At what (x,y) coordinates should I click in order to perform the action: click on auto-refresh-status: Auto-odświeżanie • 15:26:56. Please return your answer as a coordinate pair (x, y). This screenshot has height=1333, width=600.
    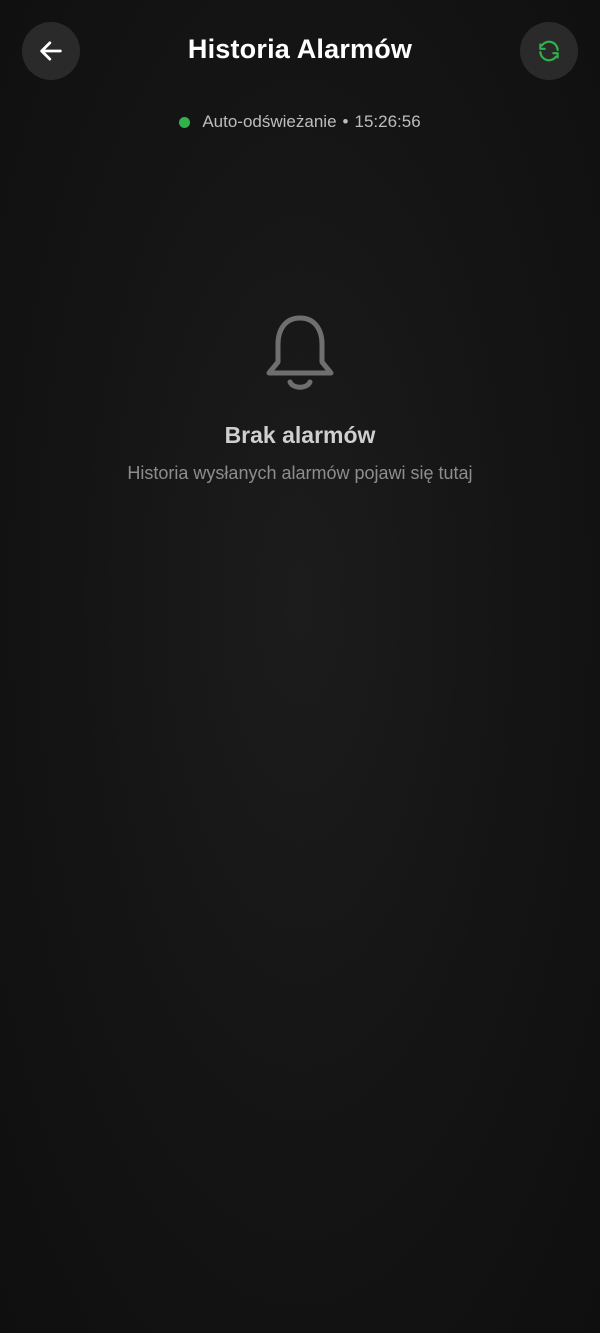
    Looking at the image, I should click on (300, 122).